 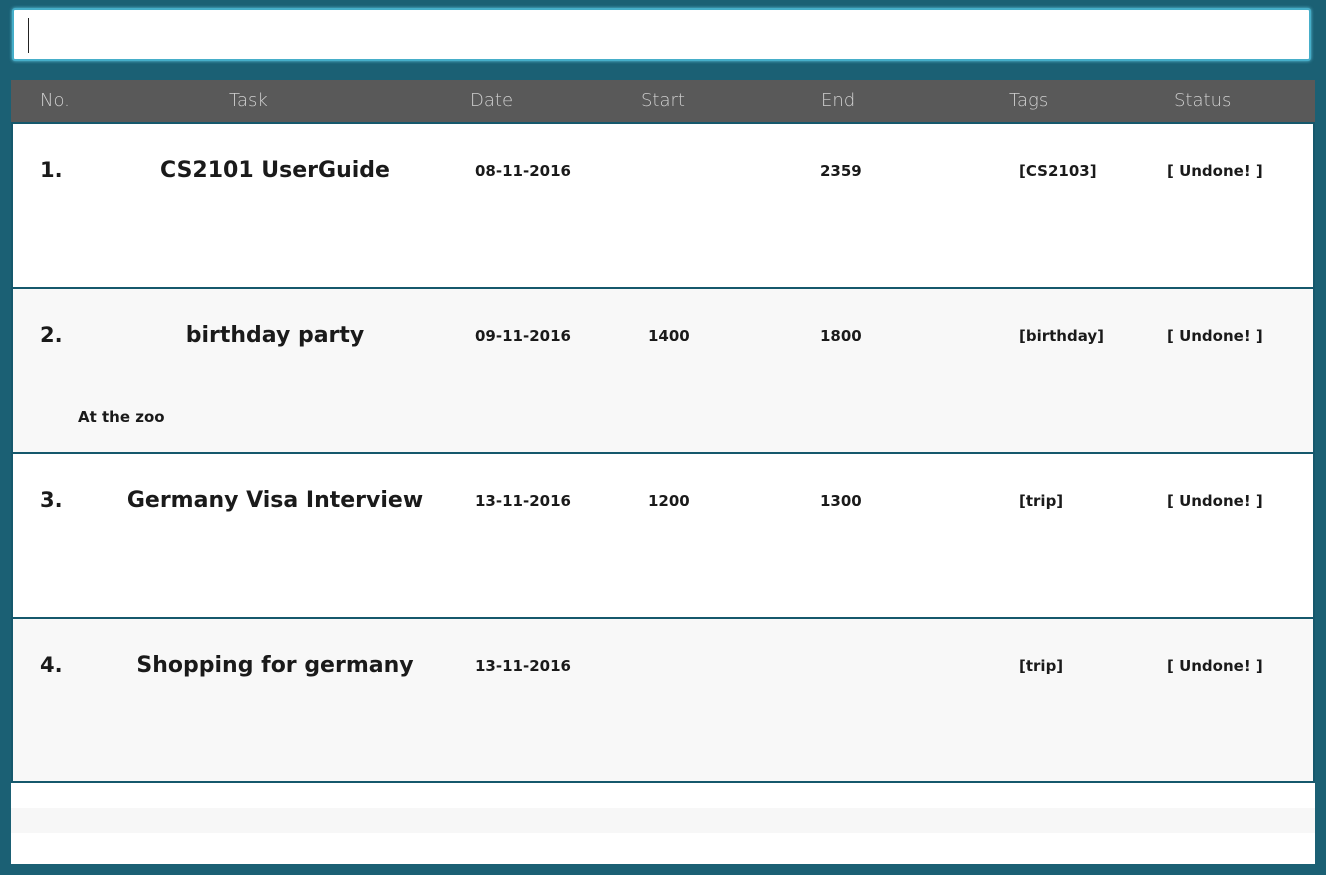 I want to click on task-name: Shopping for germany, so click(x=275, y=665).